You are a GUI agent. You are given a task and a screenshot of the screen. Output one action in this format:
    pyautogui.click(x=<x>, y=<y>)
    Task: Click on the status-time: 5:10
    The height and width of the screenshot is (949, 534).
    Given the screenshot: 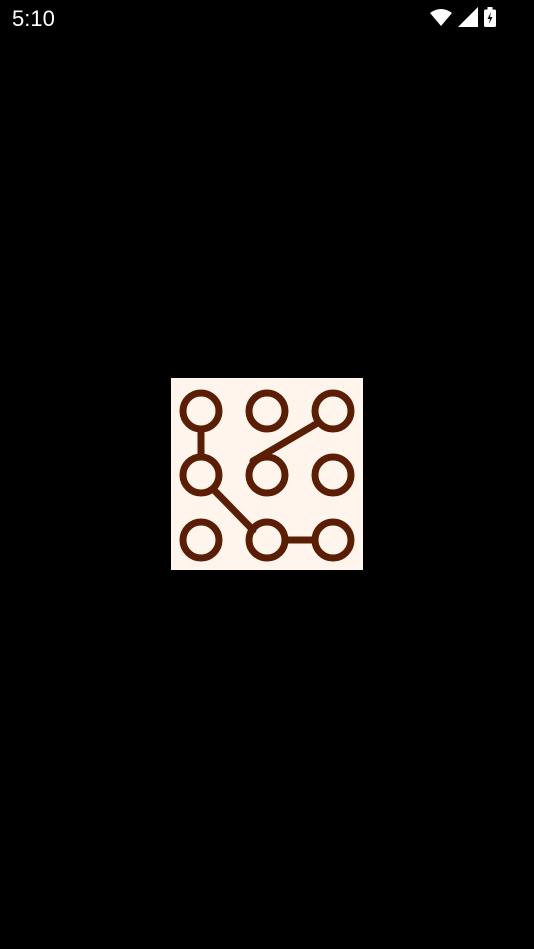 What is the action you would take?
    pyautogui.click(x=33, y=18)
    